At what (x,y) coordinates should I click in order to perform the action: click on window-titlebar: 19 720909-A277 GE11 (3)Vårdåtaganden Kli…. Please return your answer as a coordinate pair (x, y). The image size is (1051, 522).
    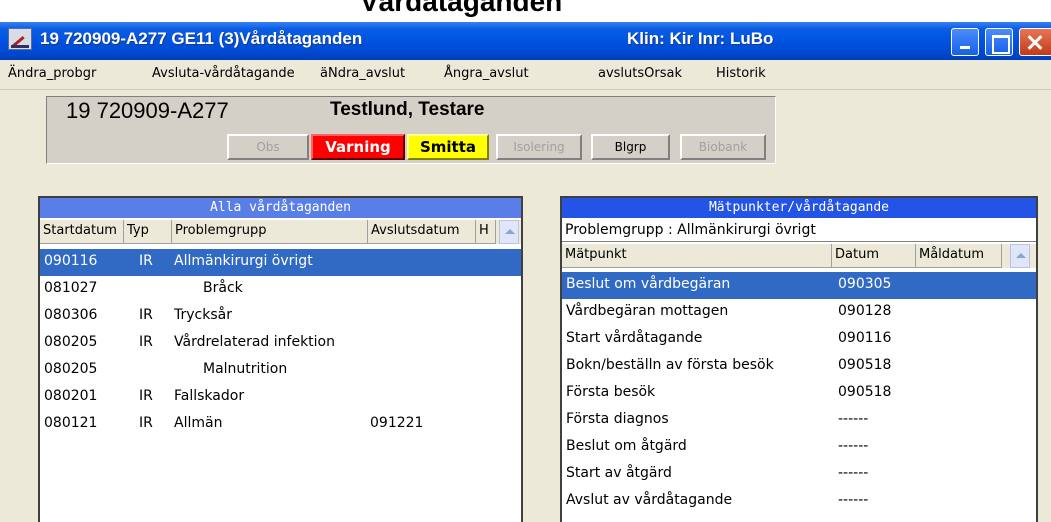
    Looking at the image, I should click on (525, 41).